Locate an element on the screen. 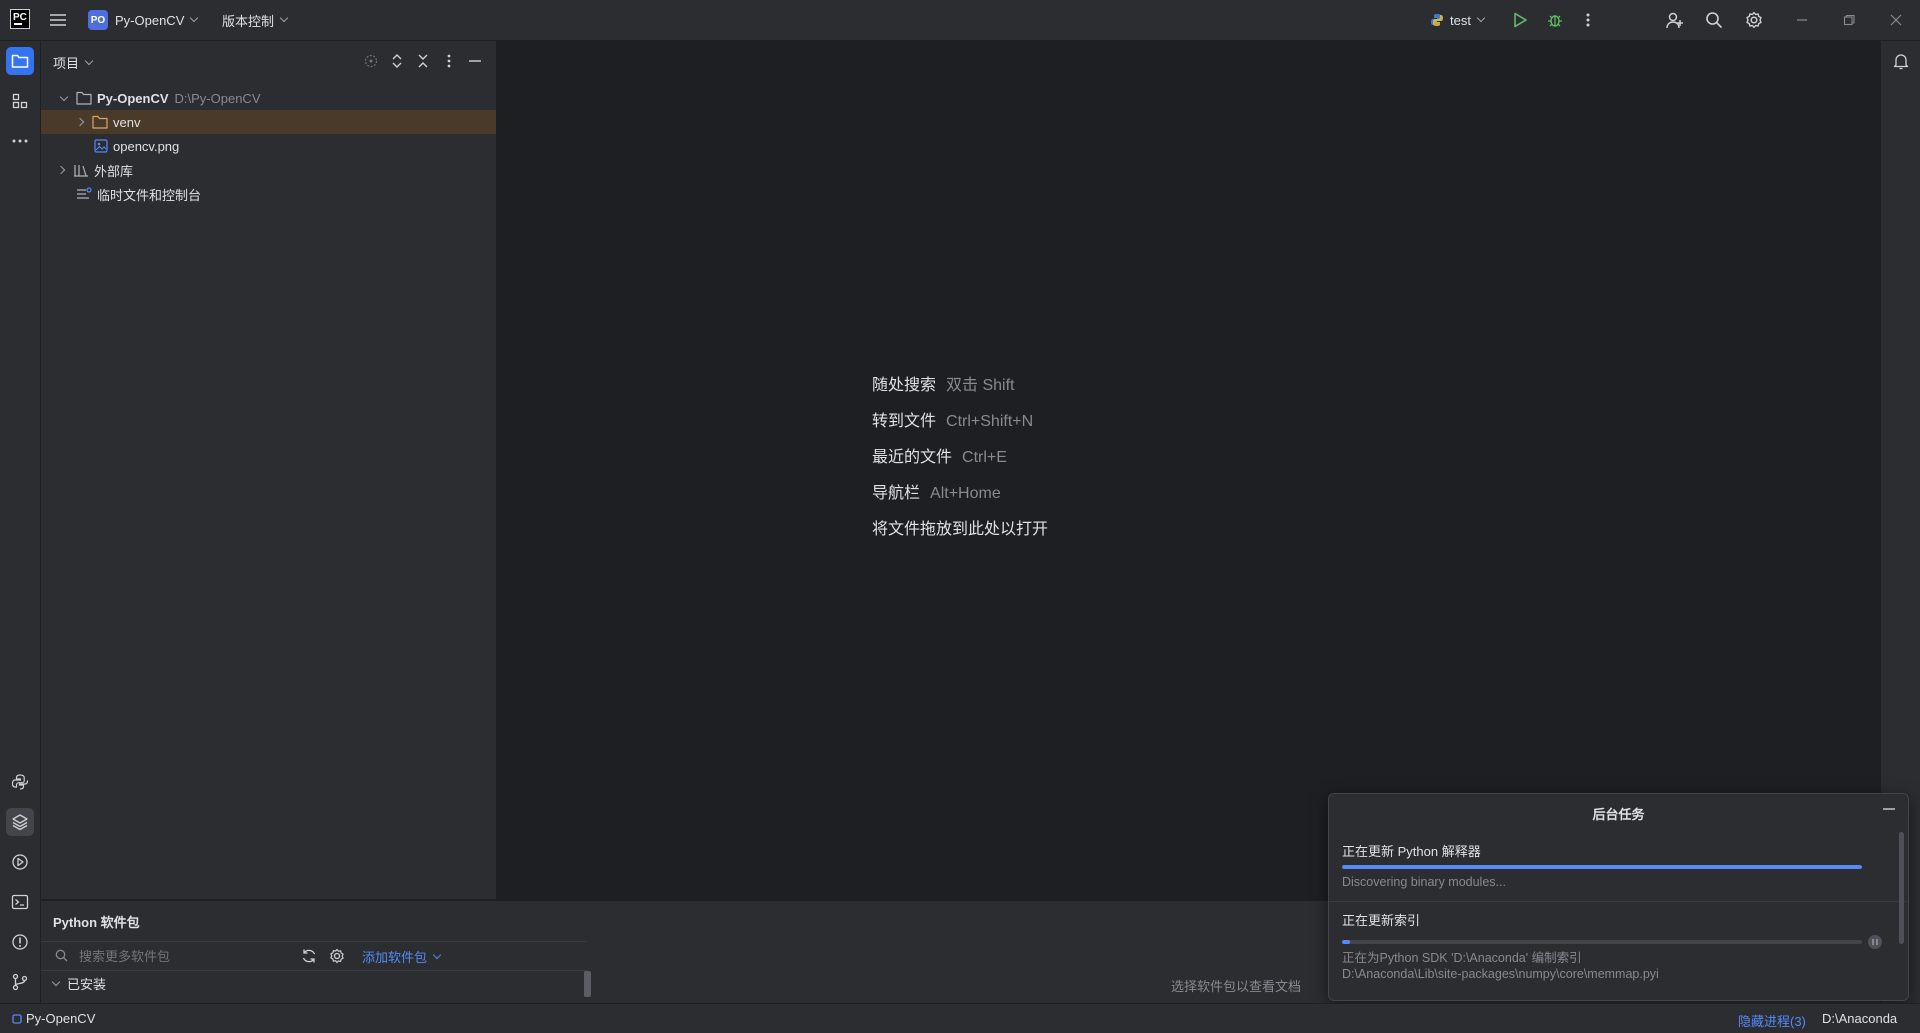 Image resolution: width=1920 pixels, height=1033 pixels. hint-label: 最近的文件 is located at coordinates (912, 457).